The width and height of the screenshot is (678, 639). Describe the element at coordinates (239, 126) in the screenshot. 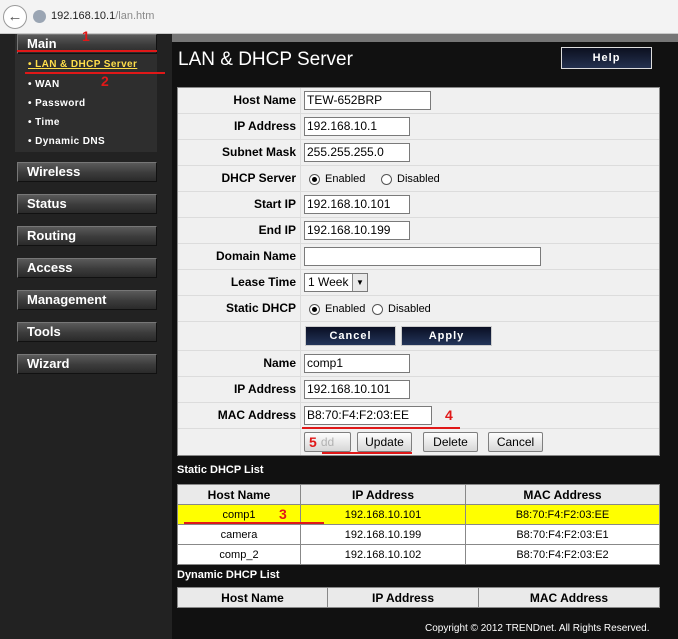

I see `ip-address-label: IP Address` at that location.